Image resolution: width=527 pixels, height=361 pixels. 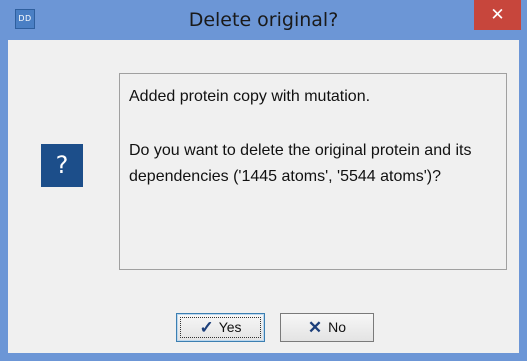 I want to click on no-button: ✕ No, so click(x=327, y=327).